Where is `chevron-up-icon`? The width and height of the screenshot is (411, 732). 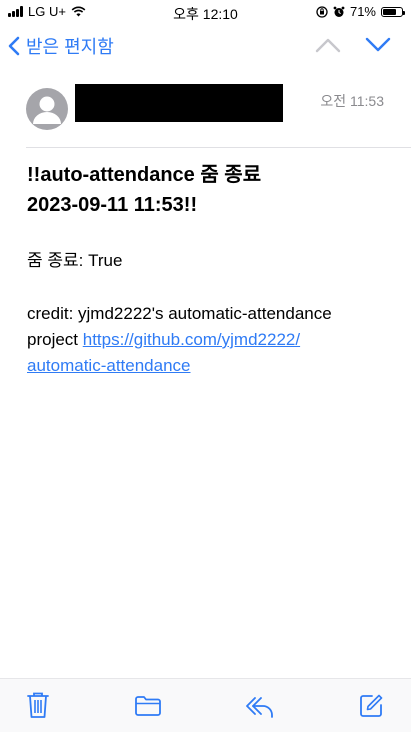
chevron-up-icon is located at coordinates (328, 45).